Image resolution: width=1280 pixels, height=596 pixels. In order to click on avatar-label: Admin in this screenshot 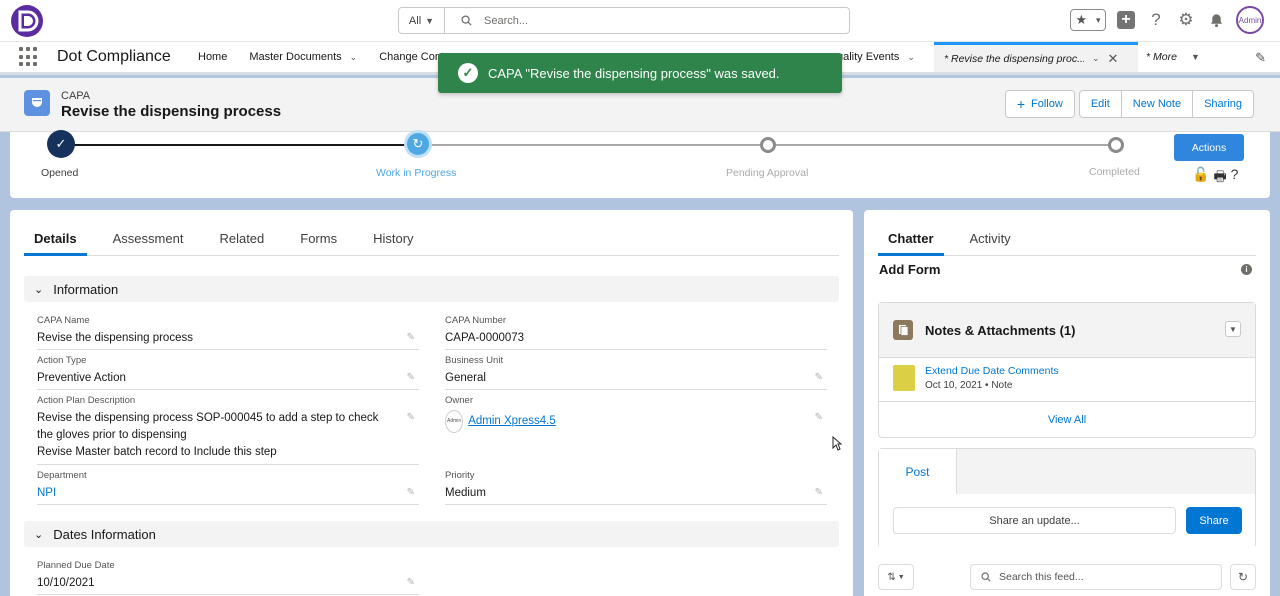, I will do `click(1250, 20)`.